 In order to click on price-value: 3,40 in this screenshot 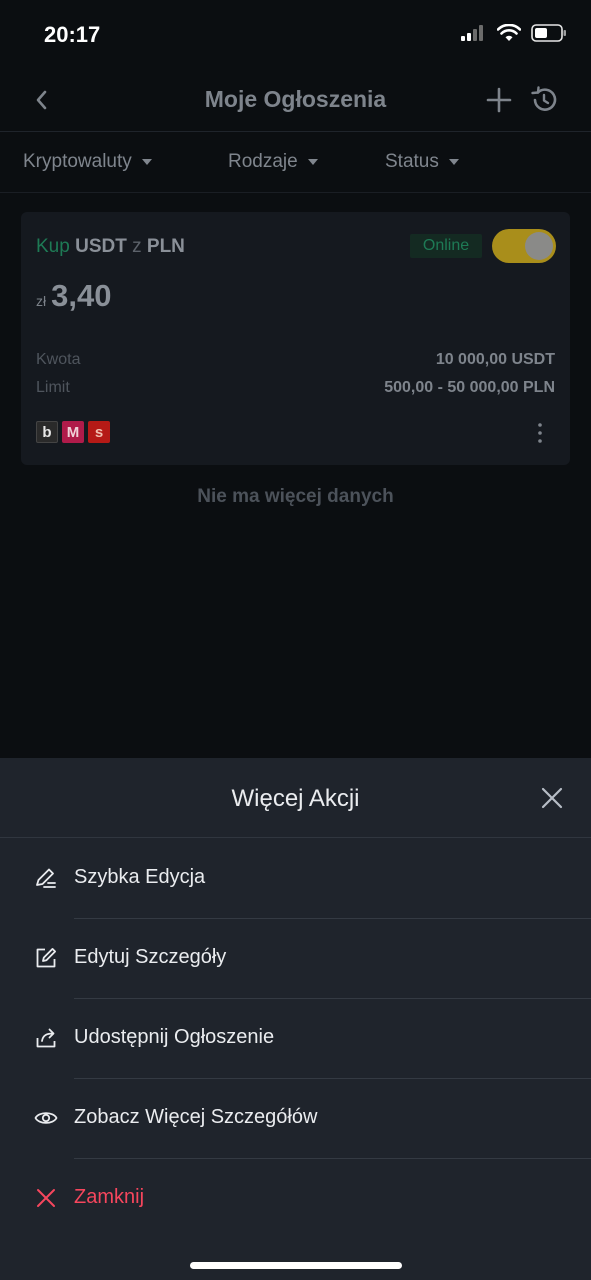, I will do `click(81, 295)`.